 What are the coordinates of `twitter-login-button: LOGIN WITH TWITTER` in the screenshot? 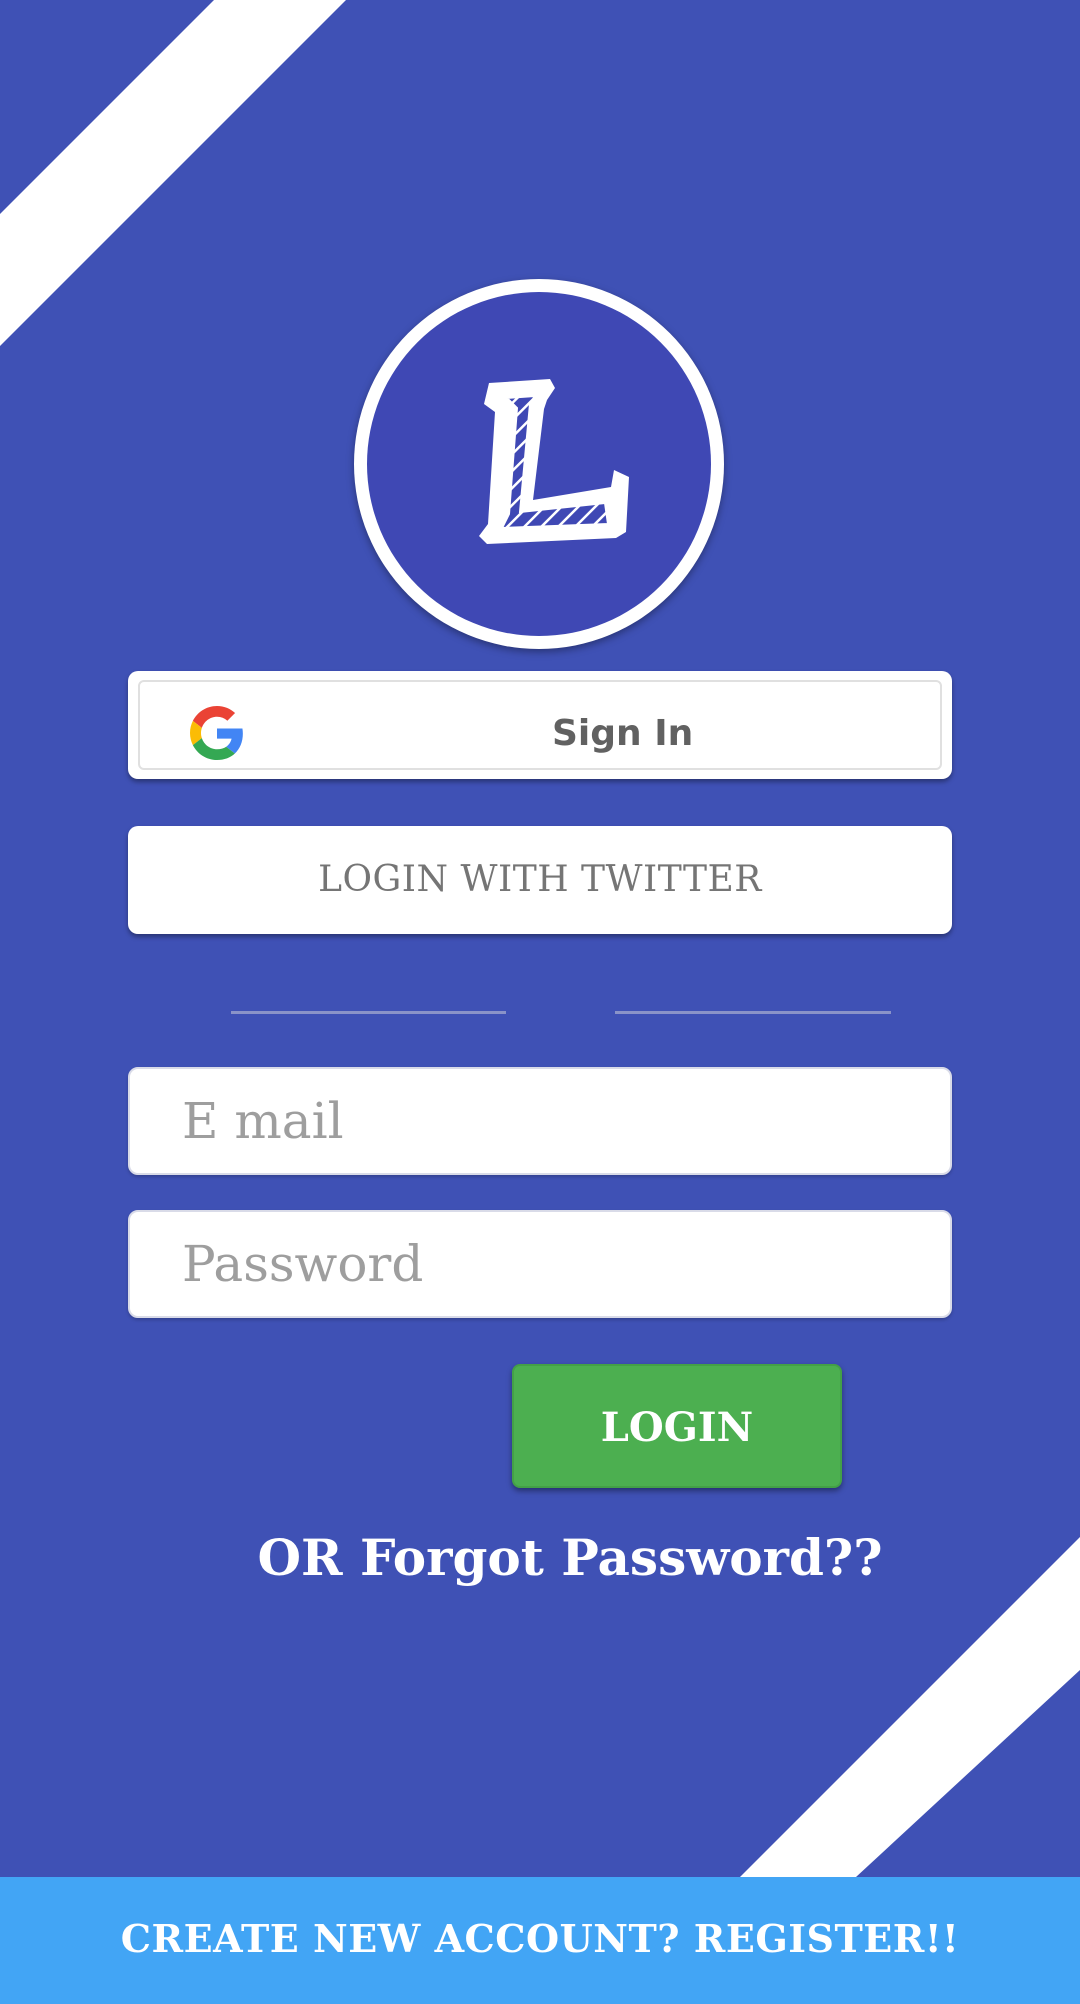 It's located at (540, 880).